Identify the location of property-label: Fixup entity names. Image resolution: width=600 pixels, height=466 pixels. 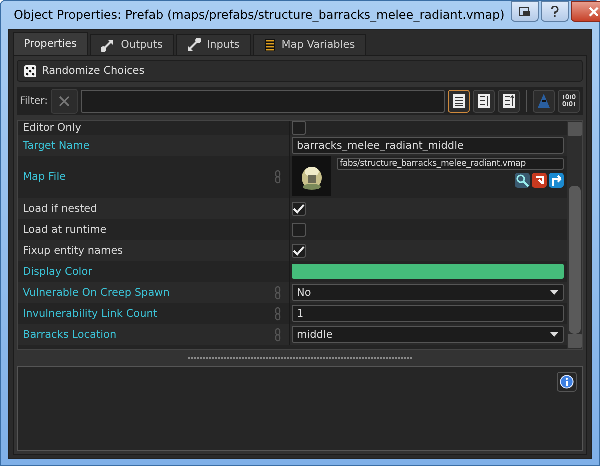
(73, 250).